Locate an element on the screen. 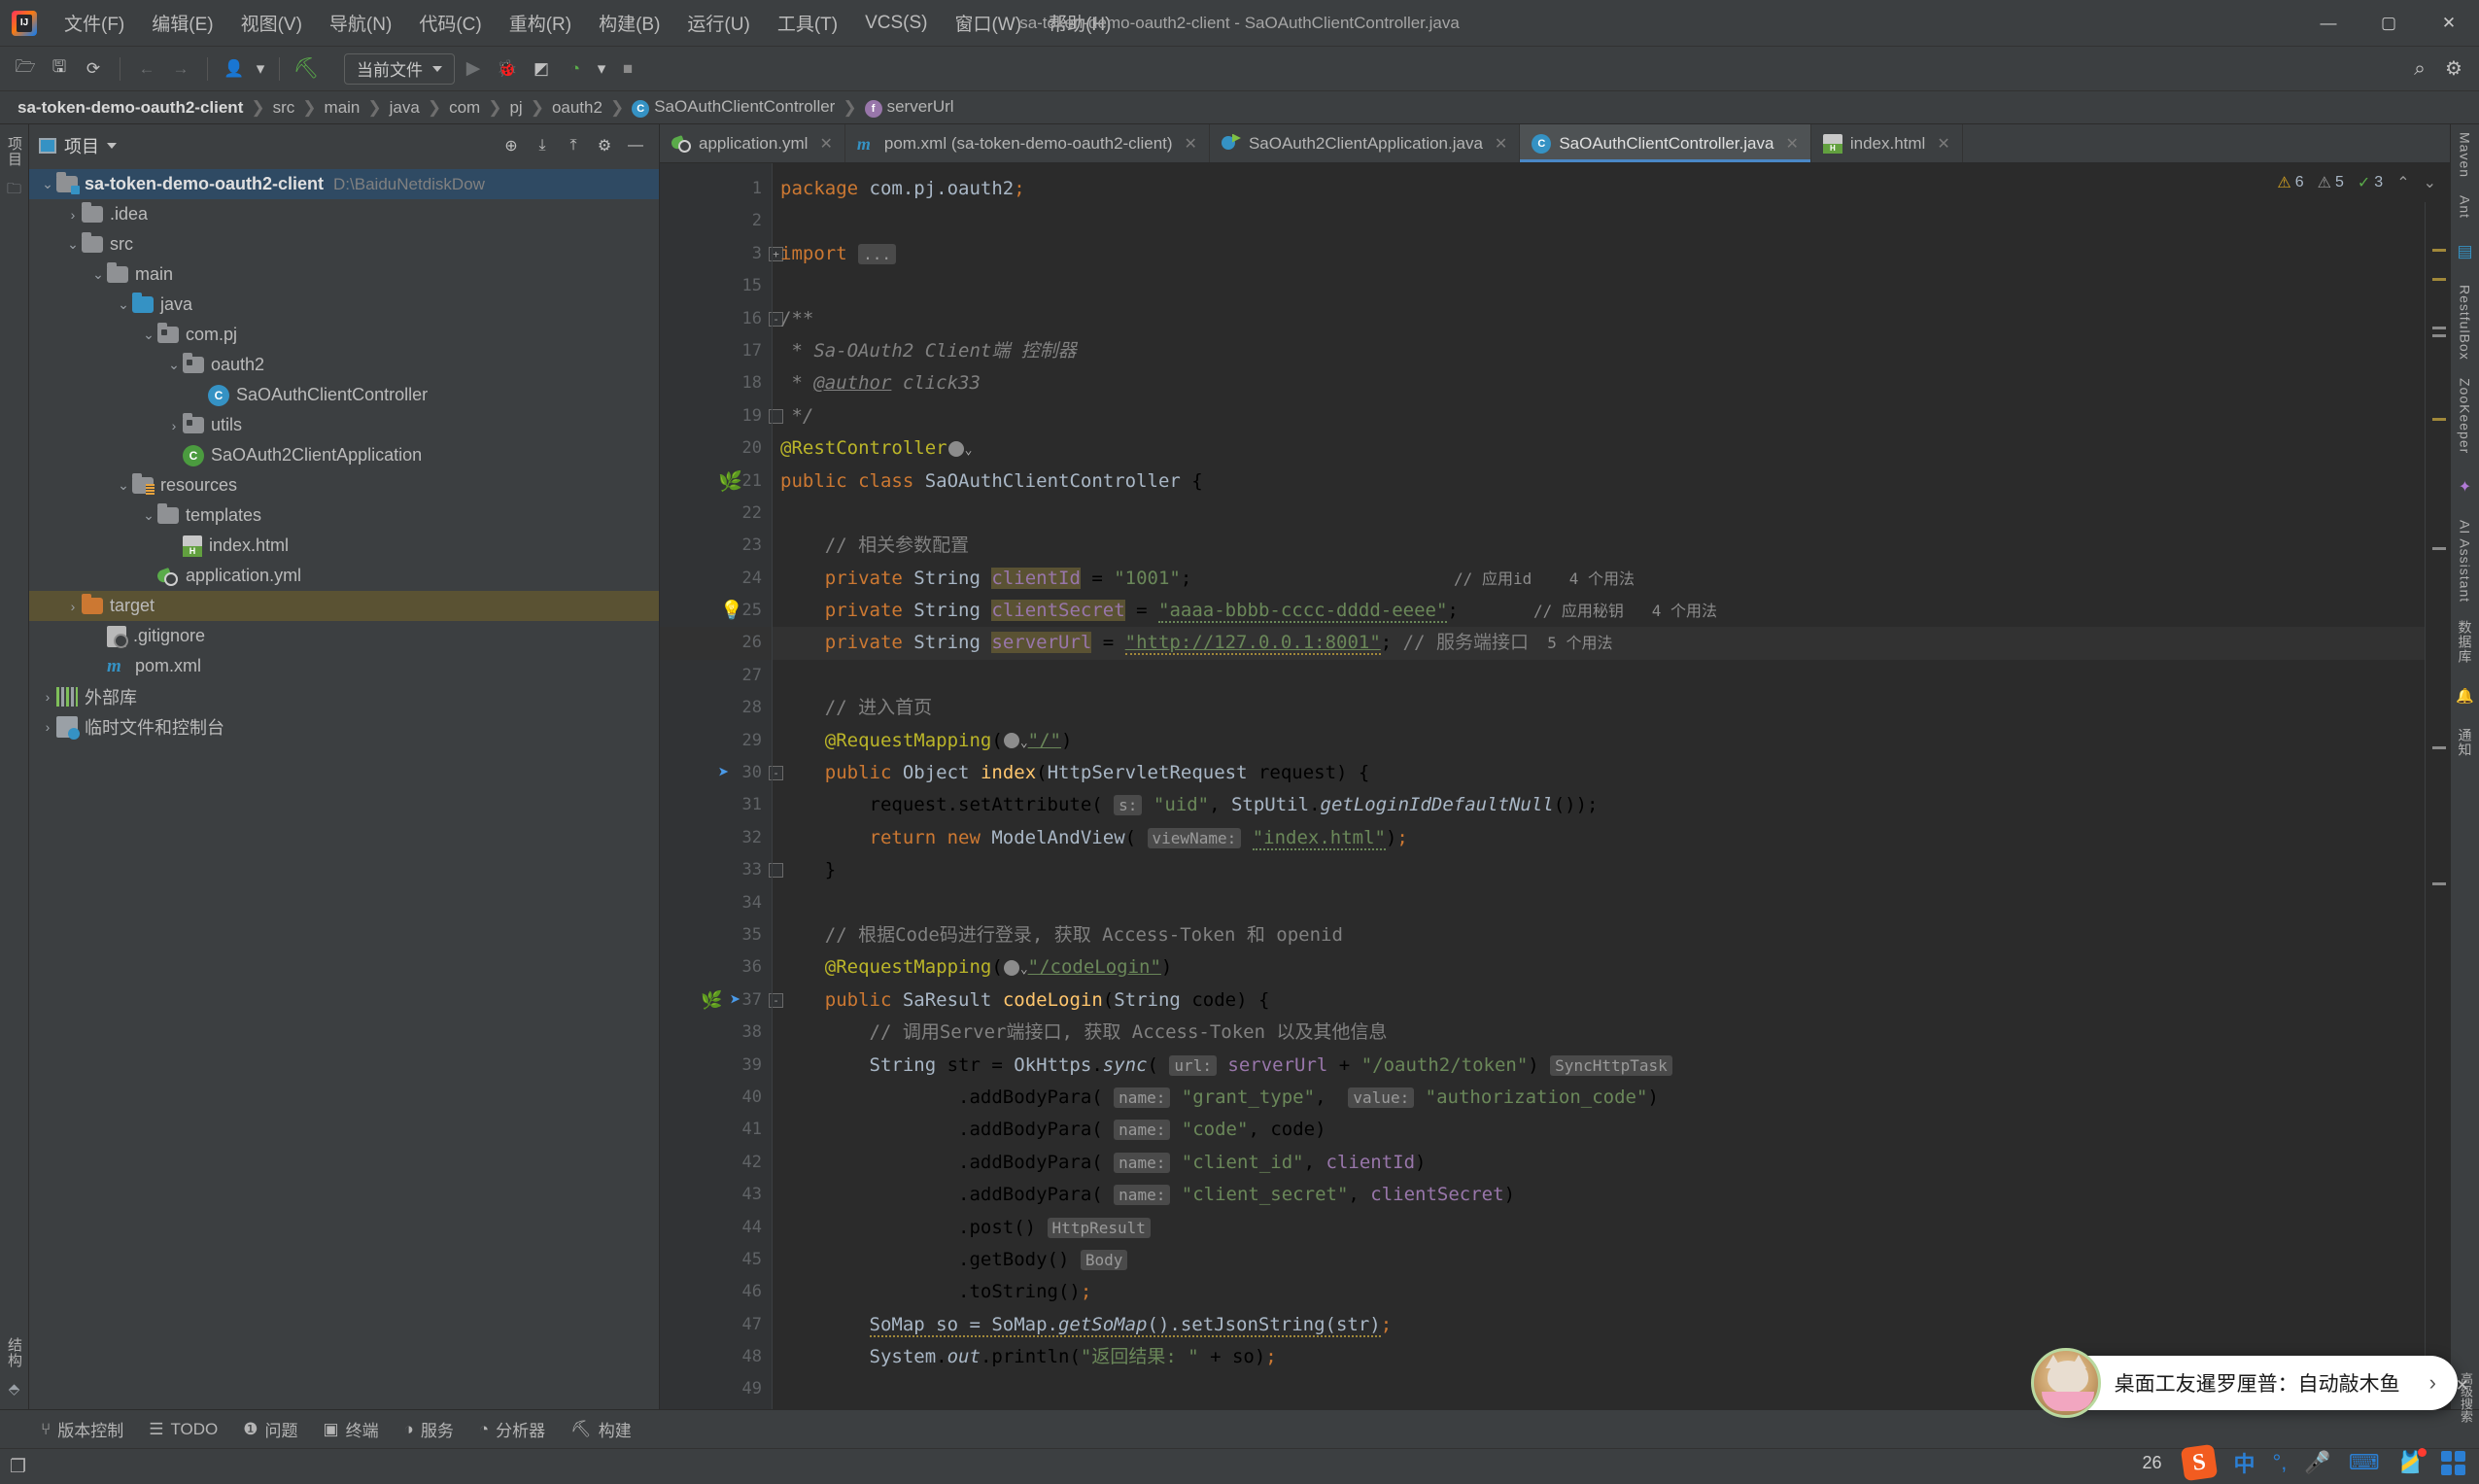  menu-item-help: 帮助(H) is located at coordinates (1080, 23).